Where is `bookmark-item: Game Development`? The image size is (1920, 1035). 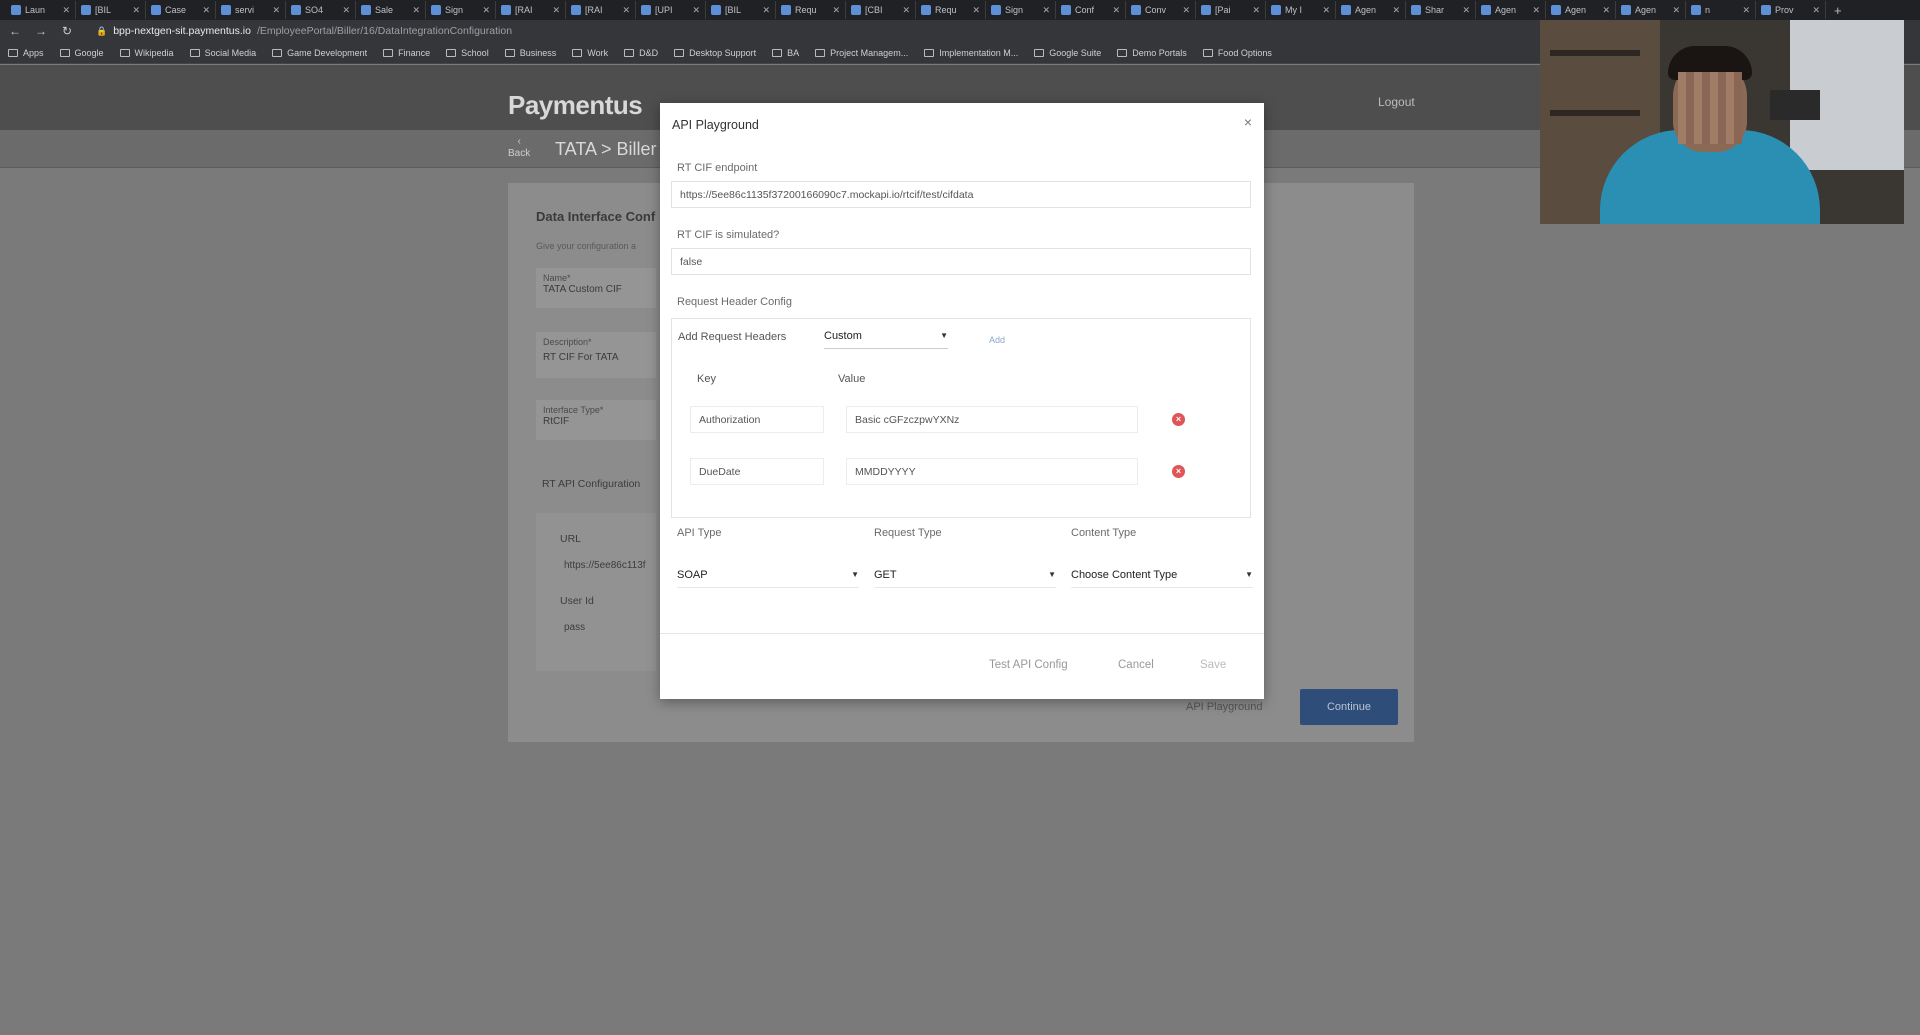
bookmark-item: Game Development is located at coordinates (319, 53).